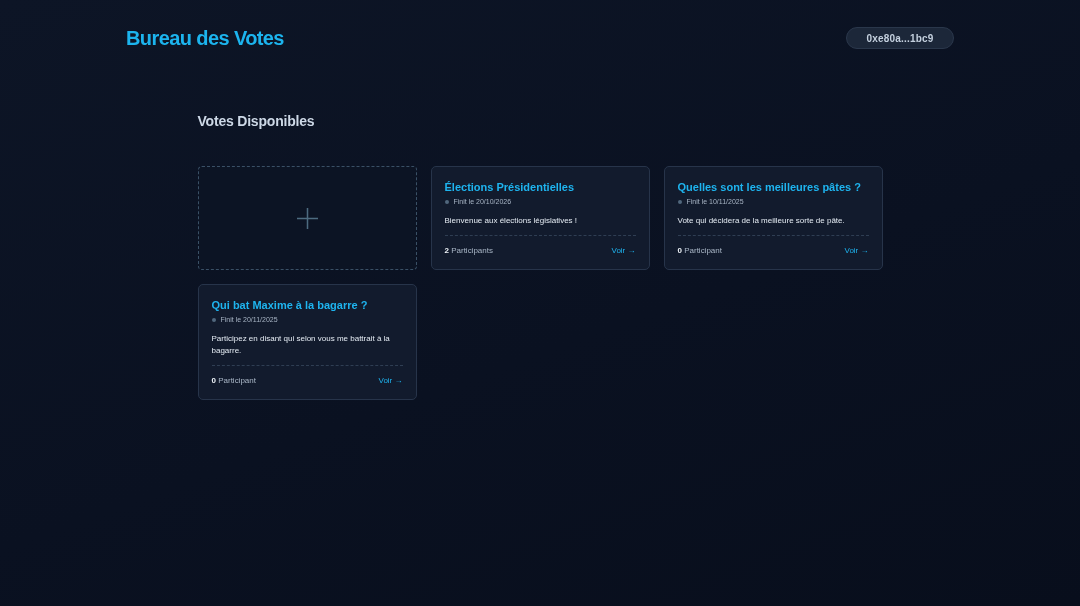 The width and height of the screenshot is (1080, 606). Describe the element at coordinates (256, 121) in the screenshot. I see `section-heading: Votes Disponibles` at that location.